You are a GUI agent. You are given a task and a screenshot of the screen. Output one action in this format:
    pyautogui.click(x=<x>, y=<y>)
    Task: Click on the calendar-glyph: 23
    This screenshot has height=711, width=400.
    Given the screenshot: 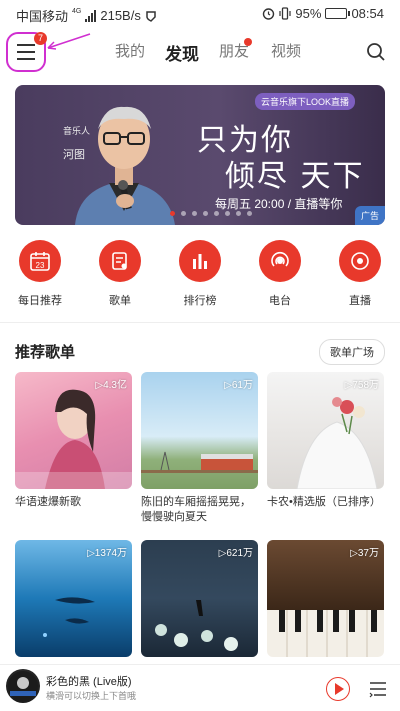 What is the action you would take?
    pyautogui.click(x=40, y=261)
    